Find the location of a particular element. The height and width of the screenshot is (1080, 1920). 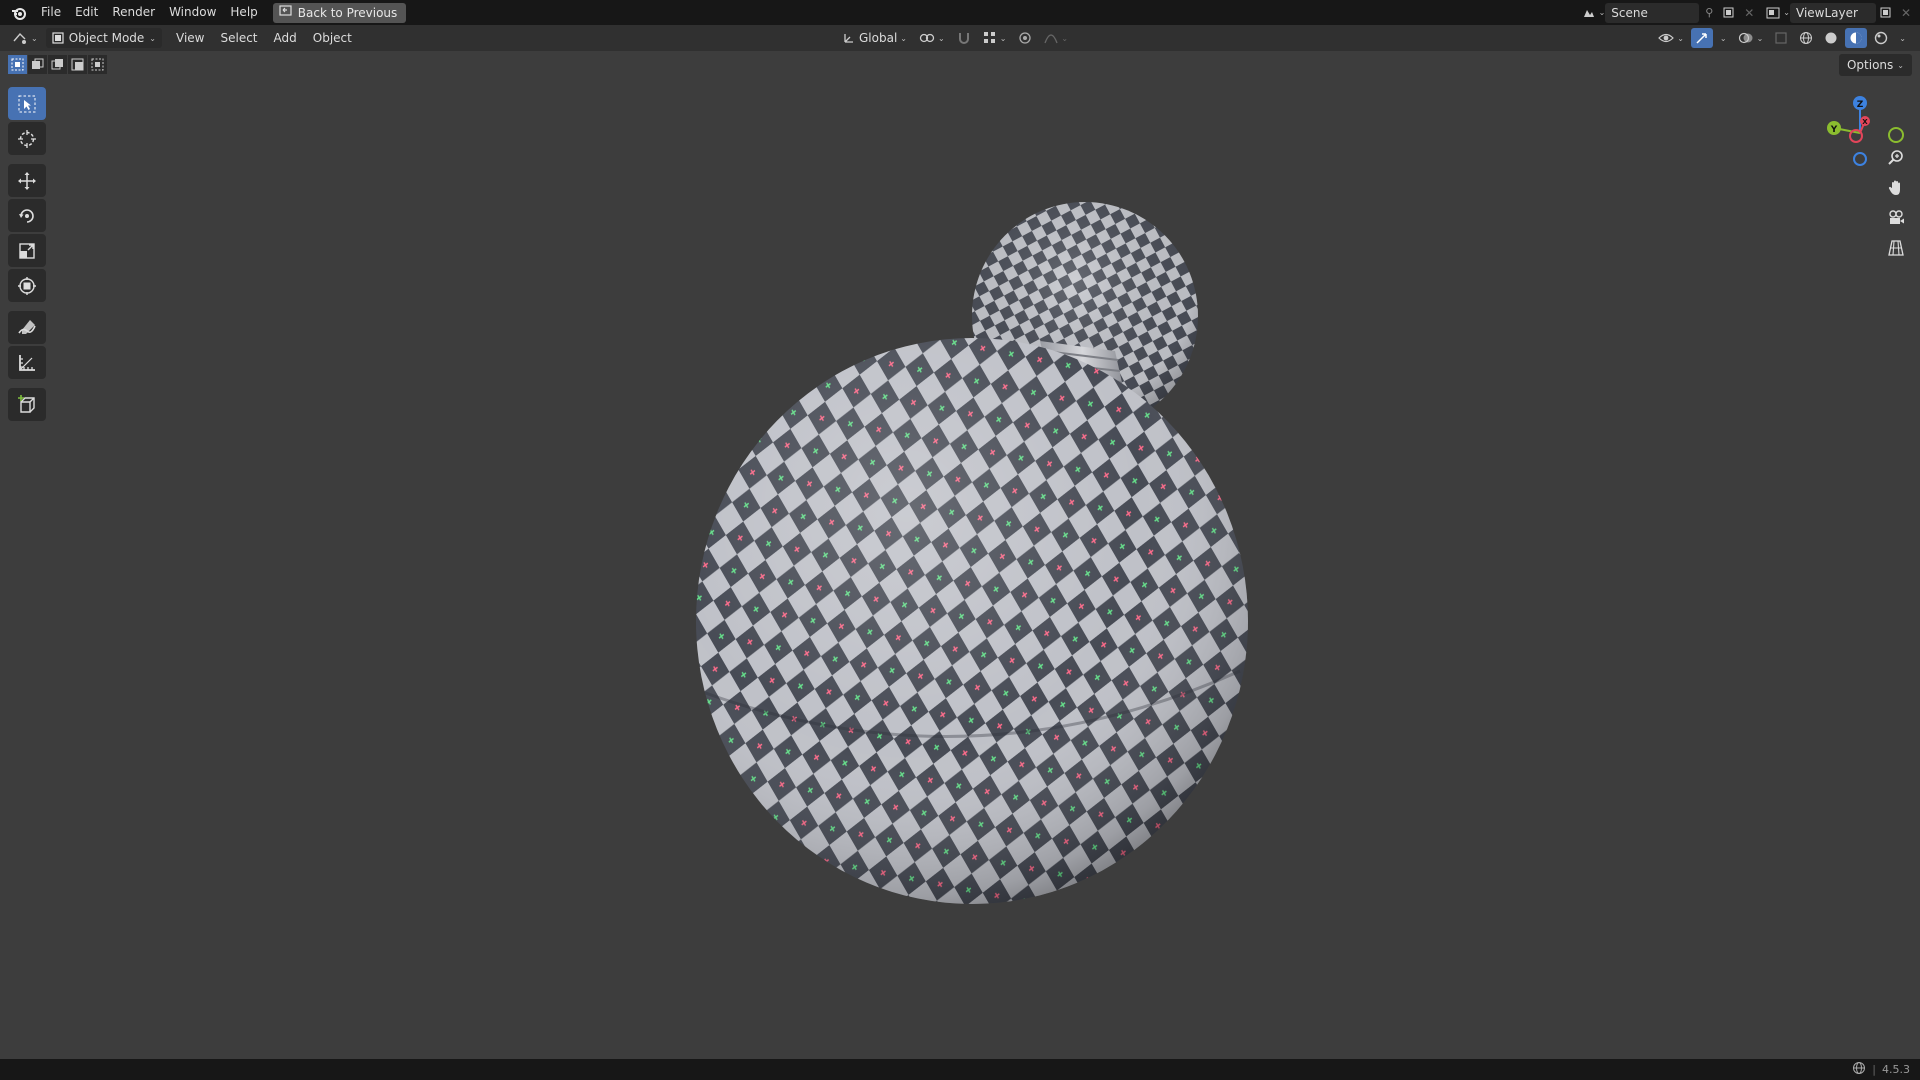

menu-add: Add is located at coordinates (285, 38).